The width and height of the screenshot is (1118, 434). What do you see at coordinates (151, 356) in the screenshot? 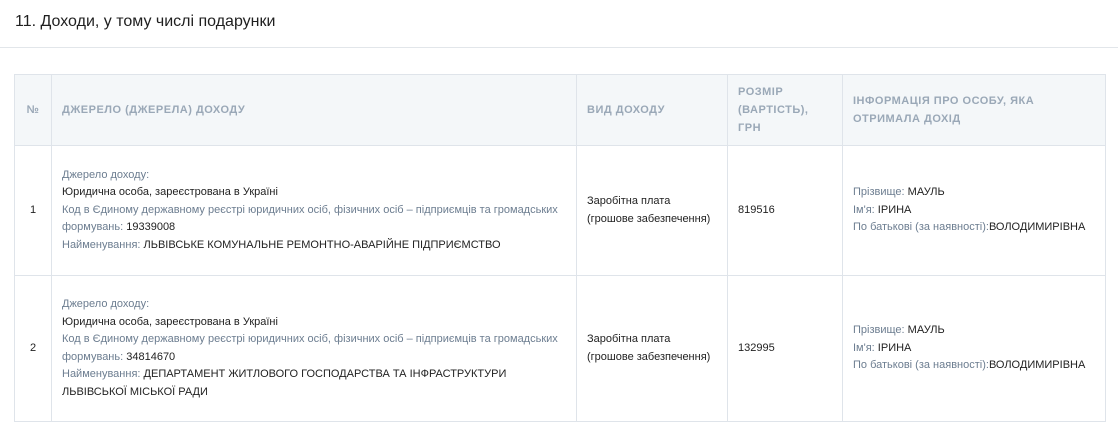
I see `registry-code-value: 34814670` at bounding box center [151, 356].